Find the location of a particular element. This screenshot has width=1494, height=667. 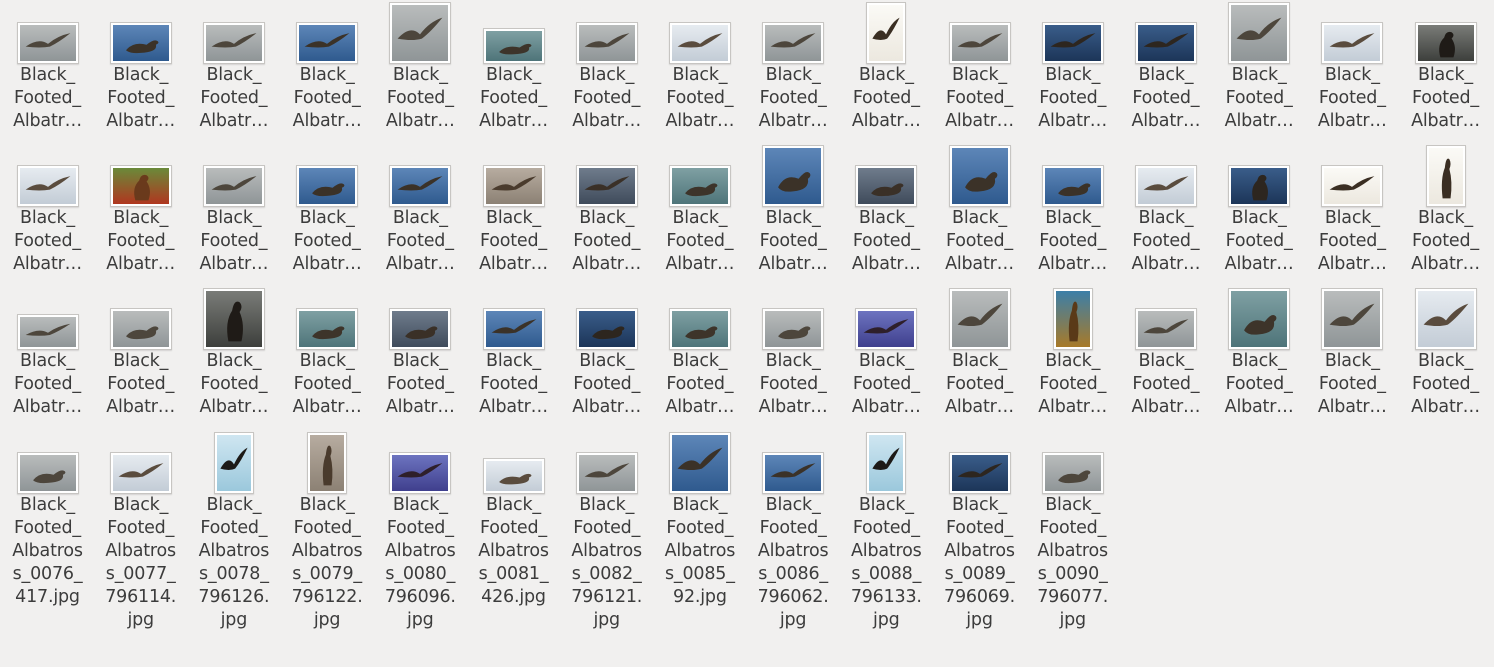

file-name-line: s_0081_ is located at coordinates (513, 574).